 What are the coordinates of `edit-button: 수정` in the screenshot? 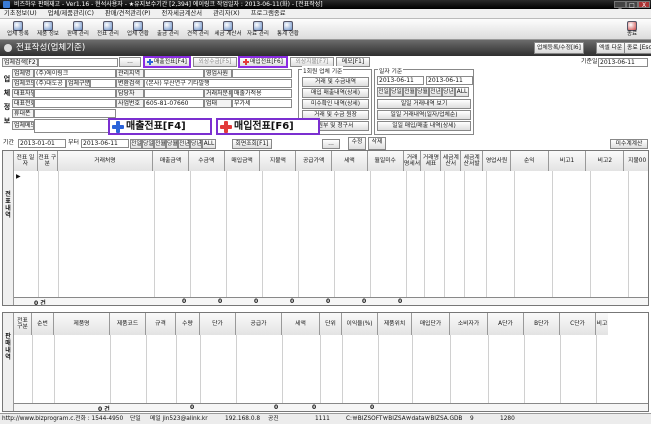 It's located at (357, 143).